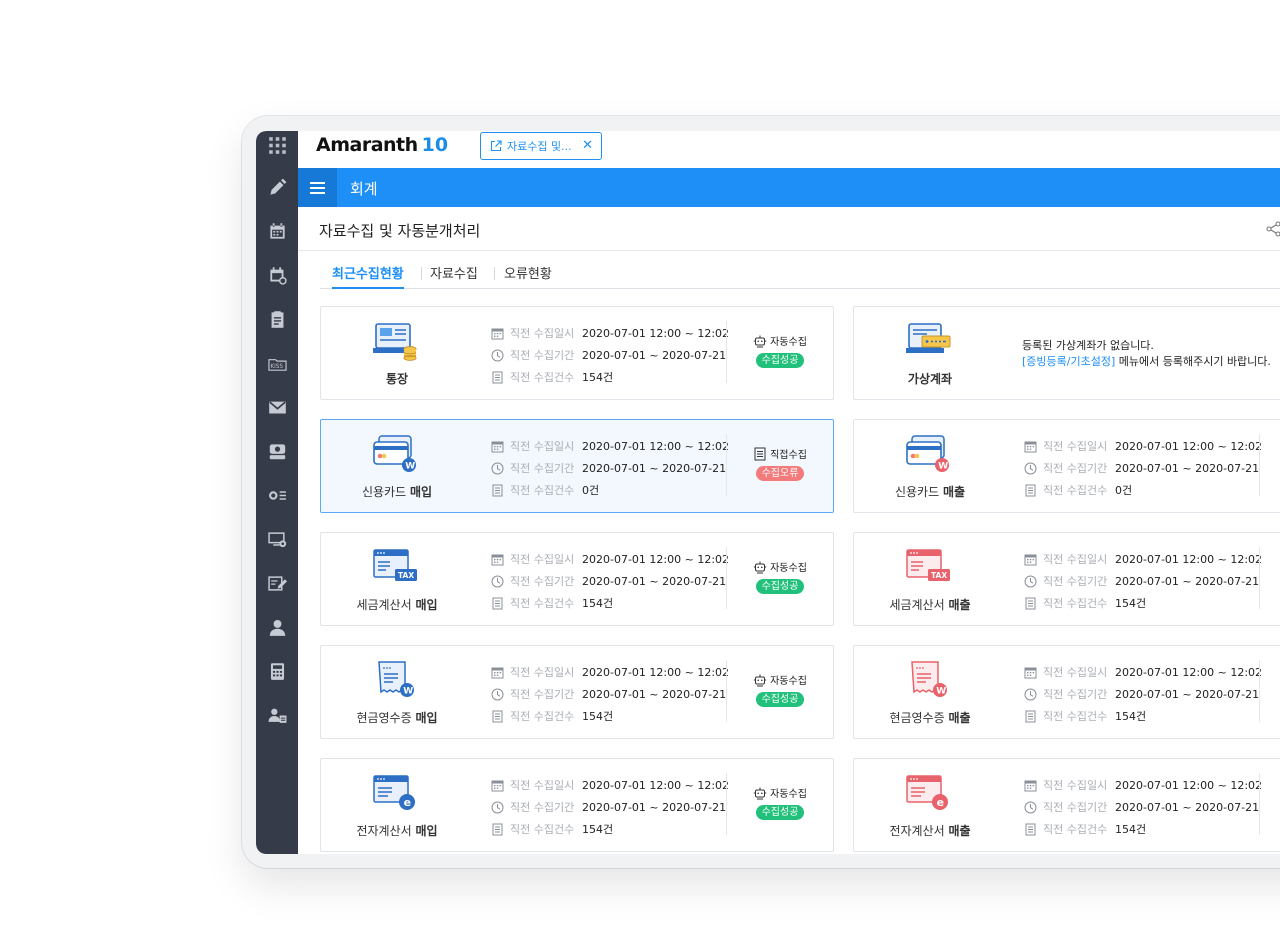 The image size is (1280, 928). What do you see at coordinates (368, 276) in the screenshot?
I see `tab-recent-status: 최근수집현황` at bounding box center [368, 276].